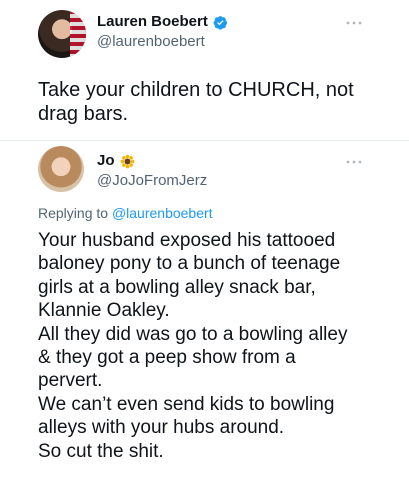  What do you see at coordinates (61, 169) in the screenshot?
I see `reply-author-avatar` at bounding box center [61, 169].